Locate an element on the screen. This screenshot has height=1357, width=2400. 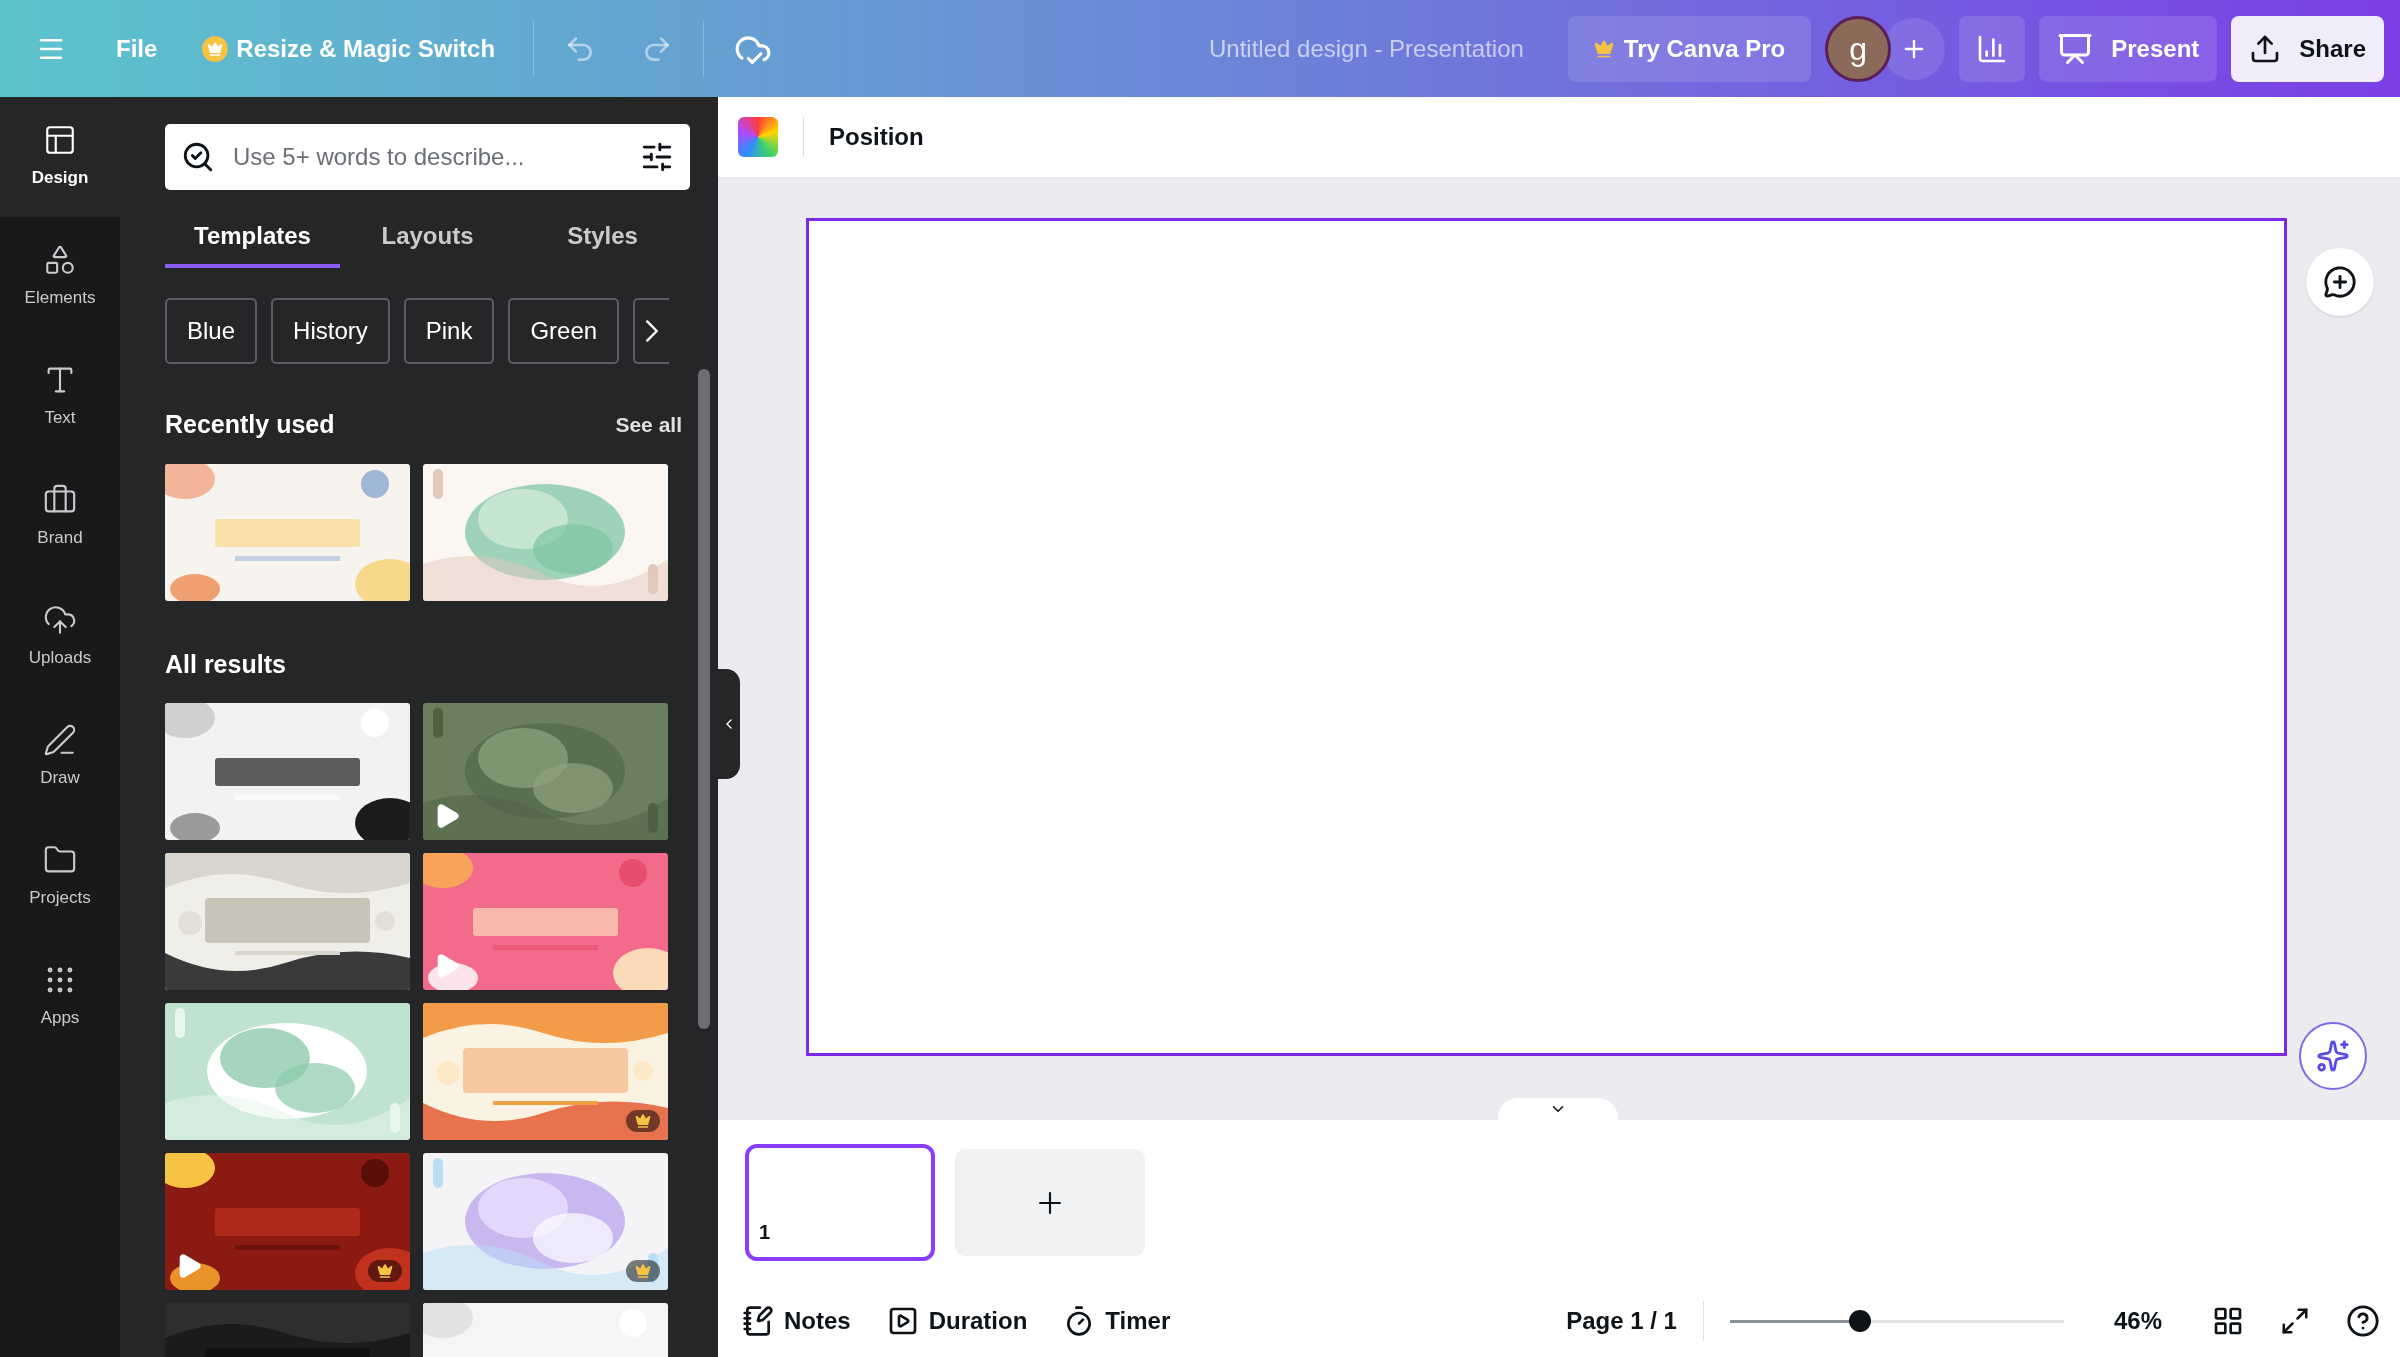
filter-icon is located at coordinates (657, 157).